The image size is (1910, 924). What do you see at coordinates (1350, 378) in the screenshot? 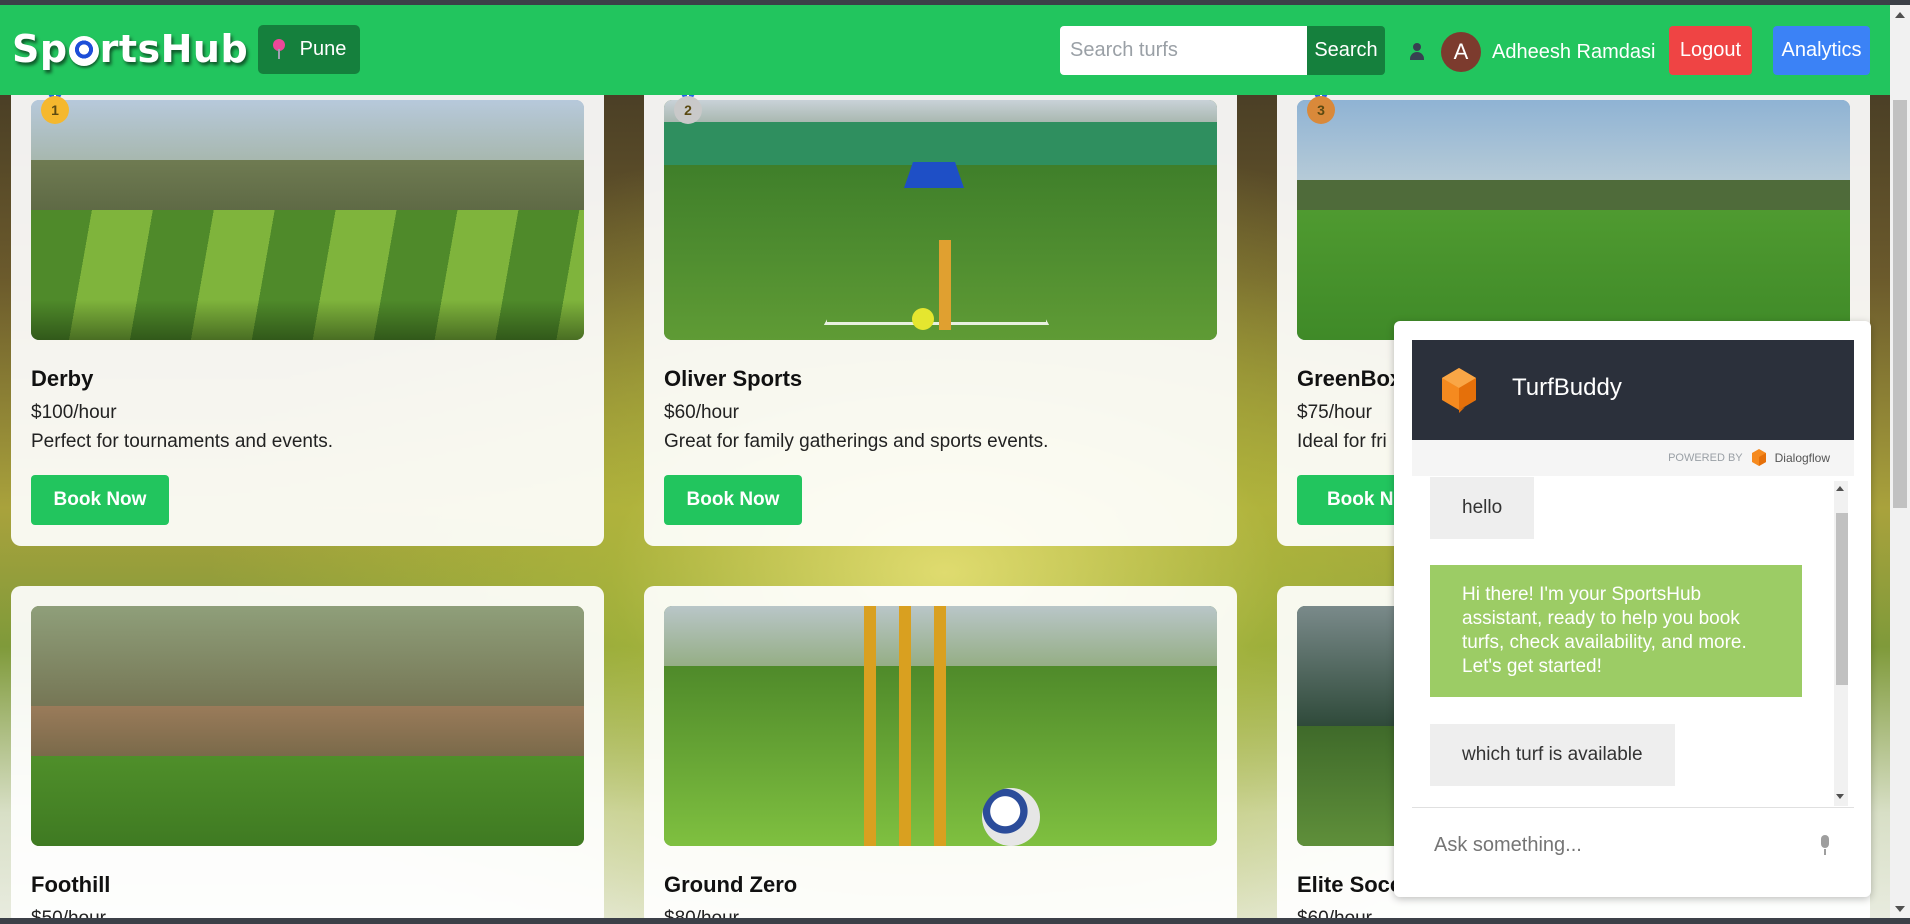
I see `turf-name: GreenBox` at bounding box center [1350, 378].